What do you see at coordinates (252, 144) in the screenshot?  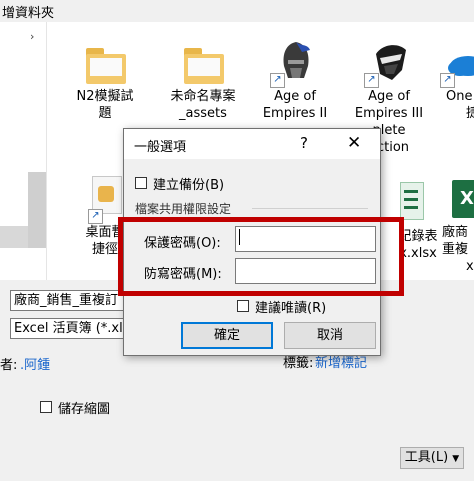 I see `dialog-titlebar: 一般選項 ? ✕` at bounding box center [252, 144].